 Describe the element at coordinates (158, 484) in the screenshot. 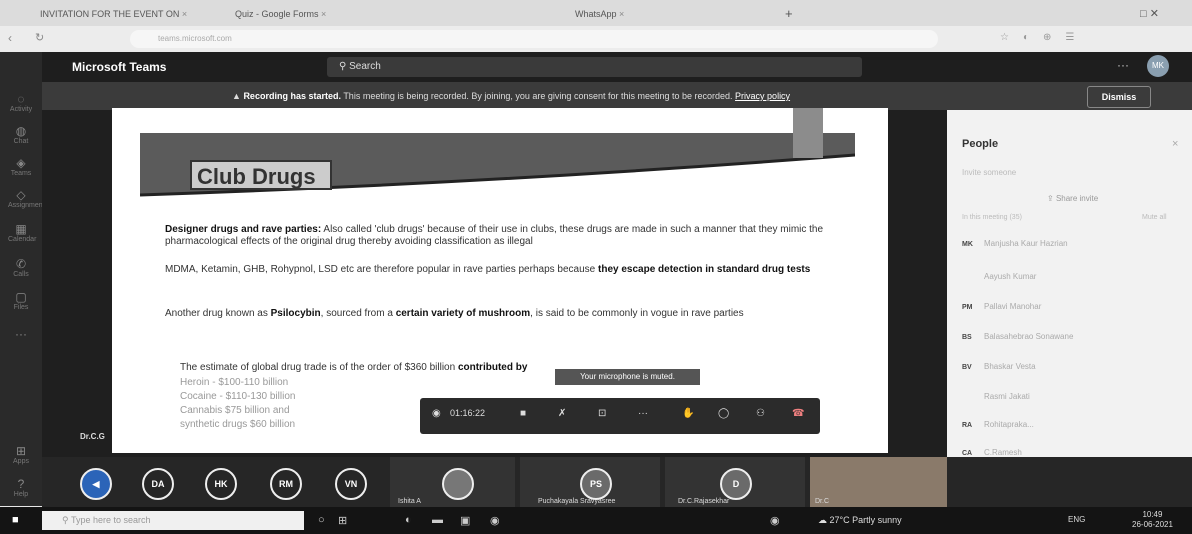

I see `avatar: DA` at that location.